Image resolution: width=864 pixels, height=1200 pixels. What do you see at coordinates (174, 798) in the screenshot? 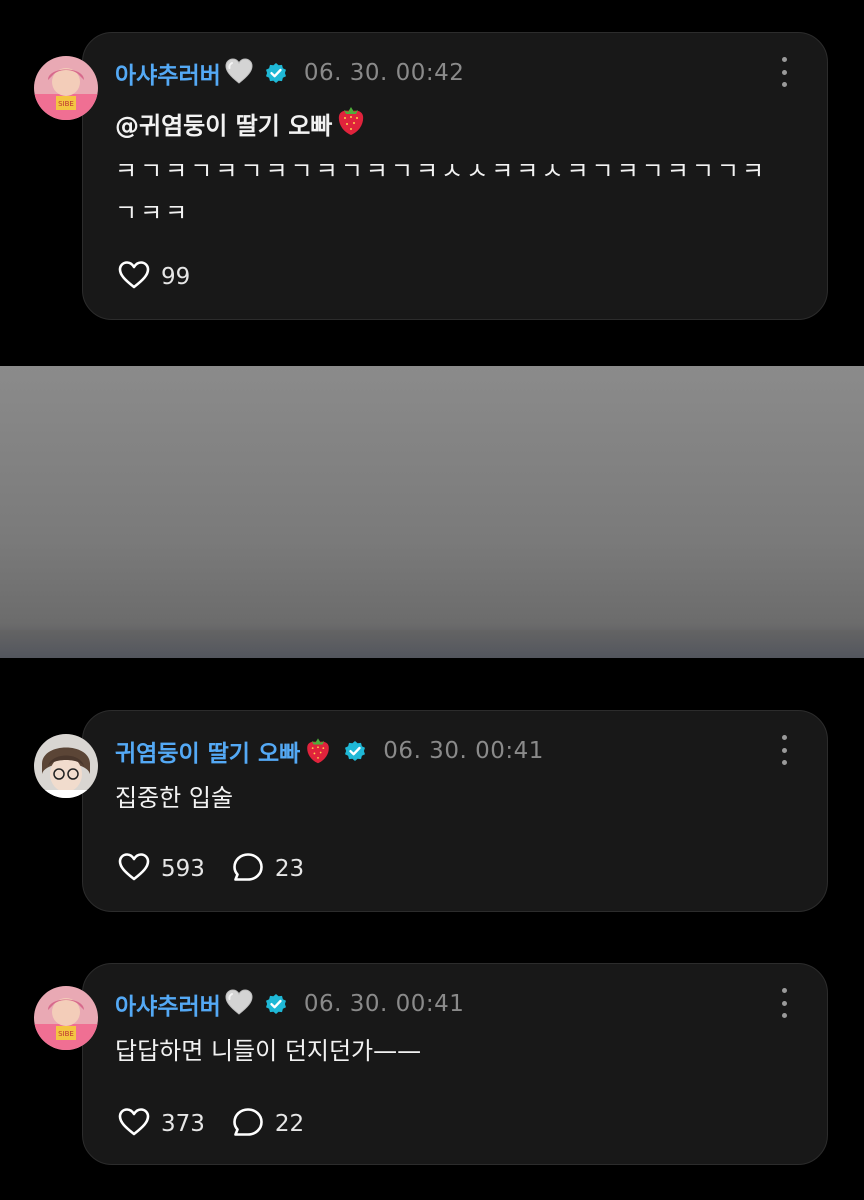
I see `comment-text: 집중한 입술` at bounding box center [174, 798].